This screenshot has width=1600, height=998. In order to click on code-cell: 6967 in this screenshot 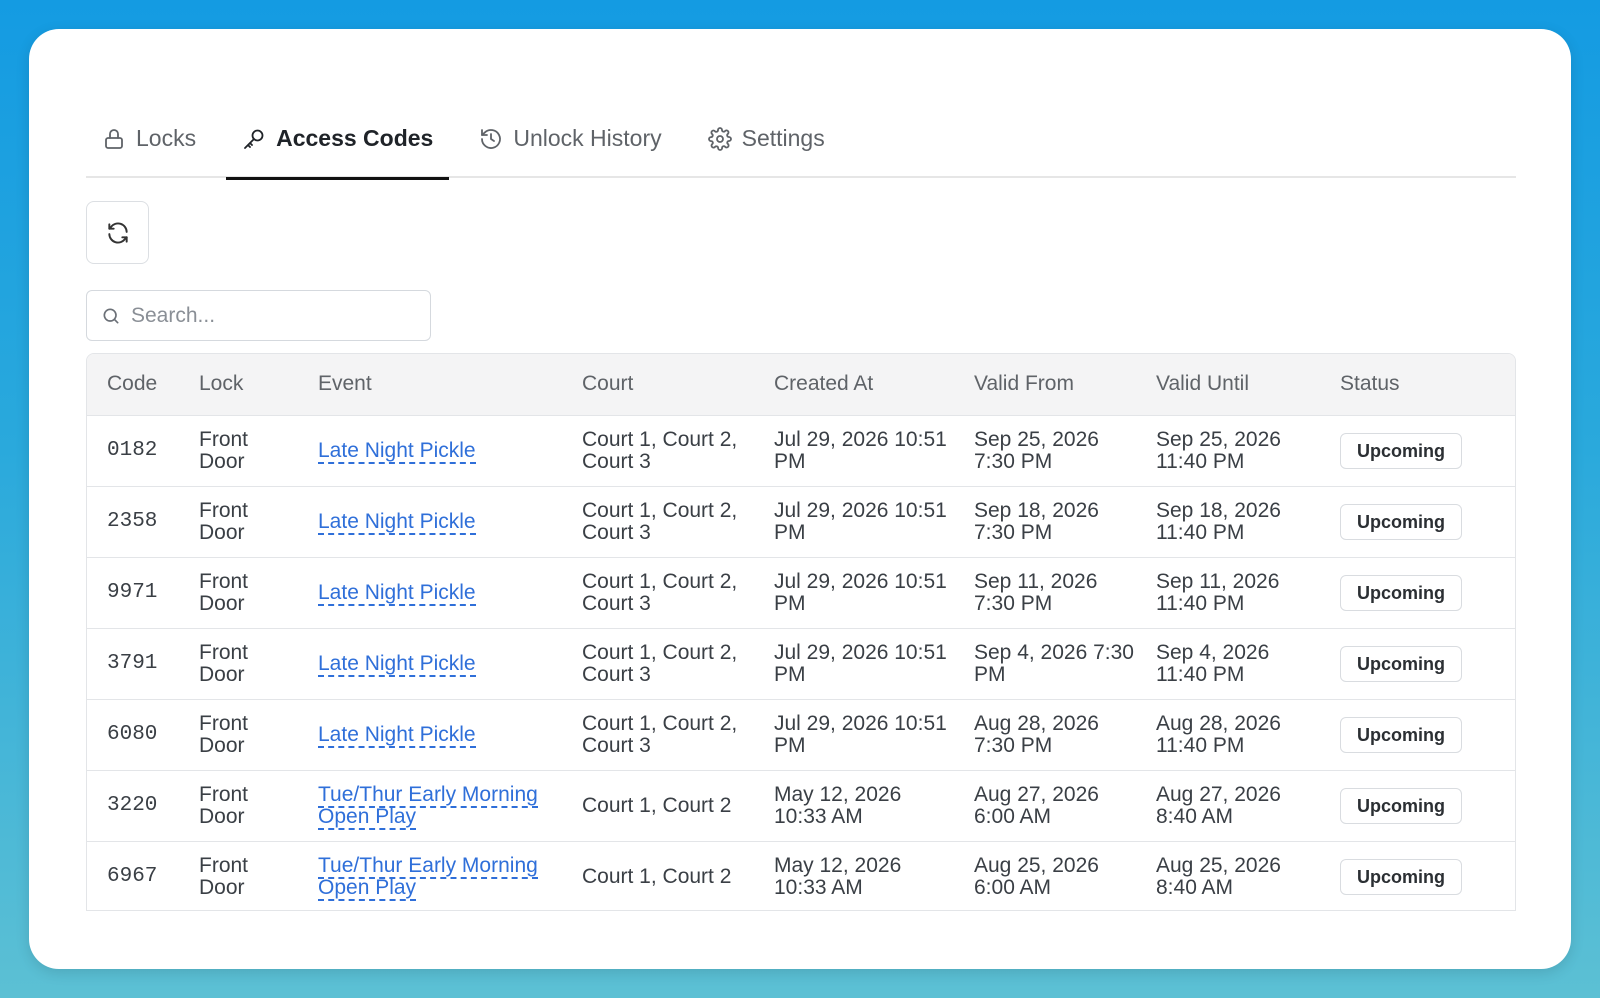, I will do `click(133, 875)`.